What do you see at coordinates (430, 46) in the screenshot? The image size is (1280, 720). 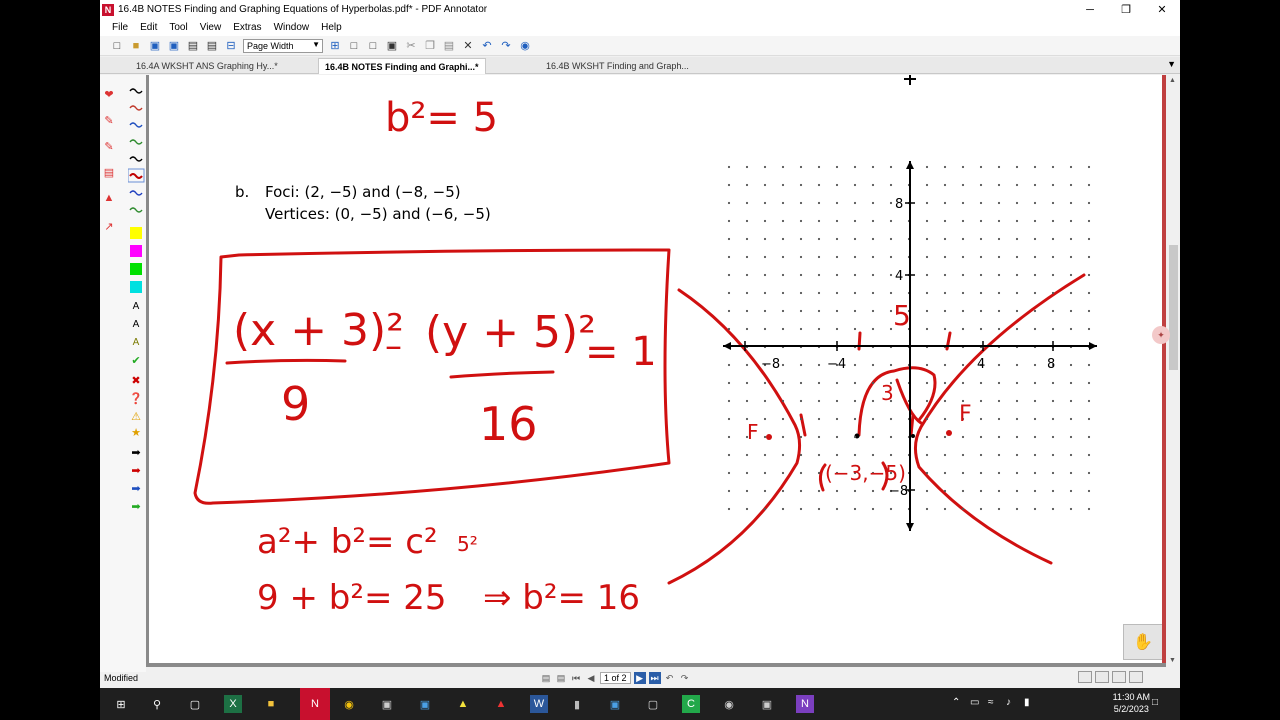 I see `copy-icon: ❐` at bounding box center [430, 46].